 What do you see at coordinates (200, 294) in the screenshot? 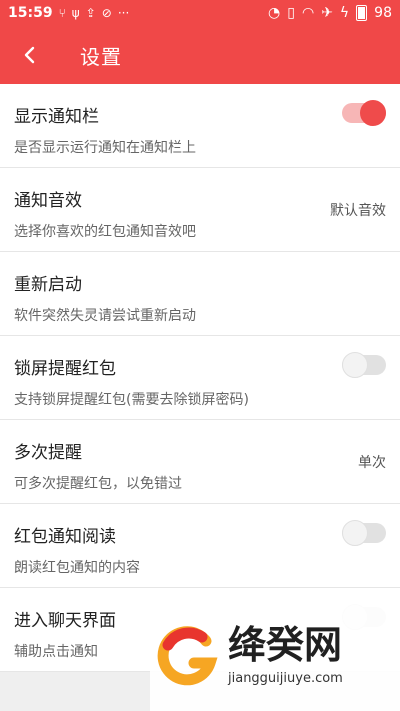
I see `setting-row-restart: 重新启动 软件突然失灵请尝试重新启动` at bounding box center [200, 294].